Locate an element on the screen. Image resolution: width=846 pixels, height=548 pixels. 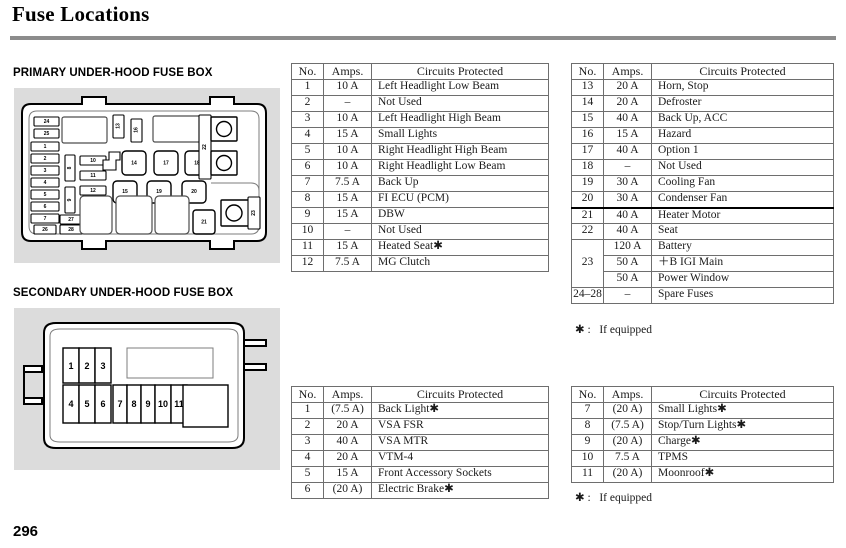
title-divider is located at coordinates (423, 38).